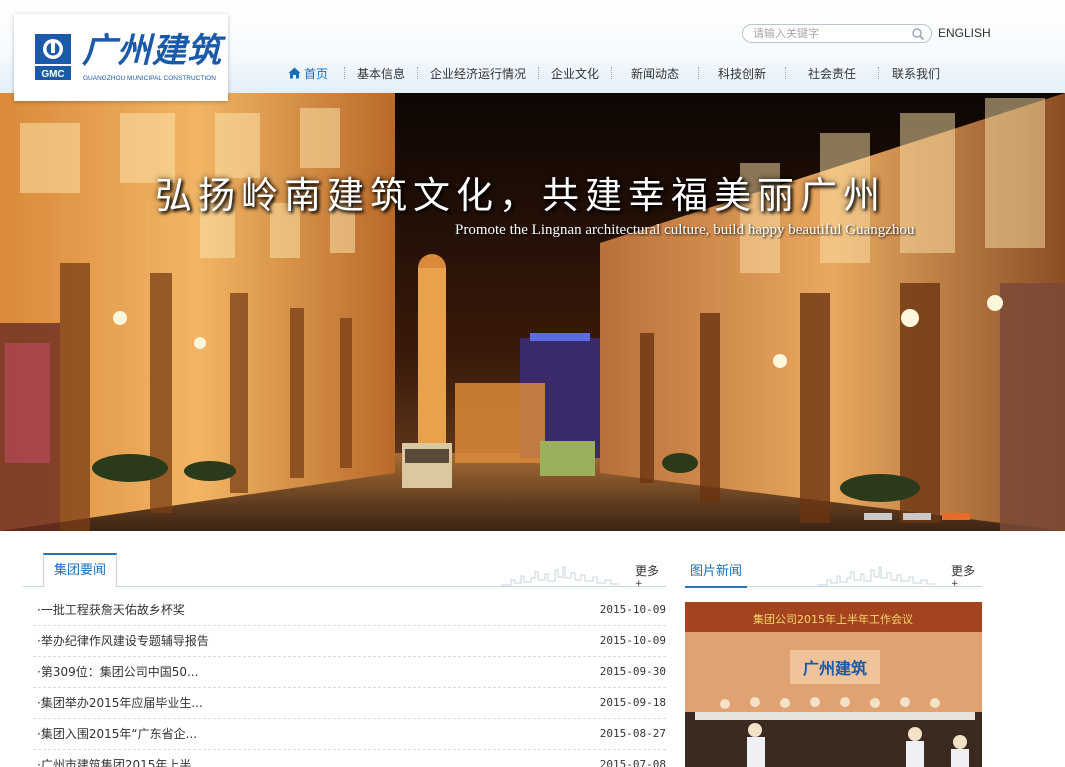  Describe the element at coordinates (344, 571) in the screenshot. I see `group-news-header: 集团要闻 更多+` at that location.